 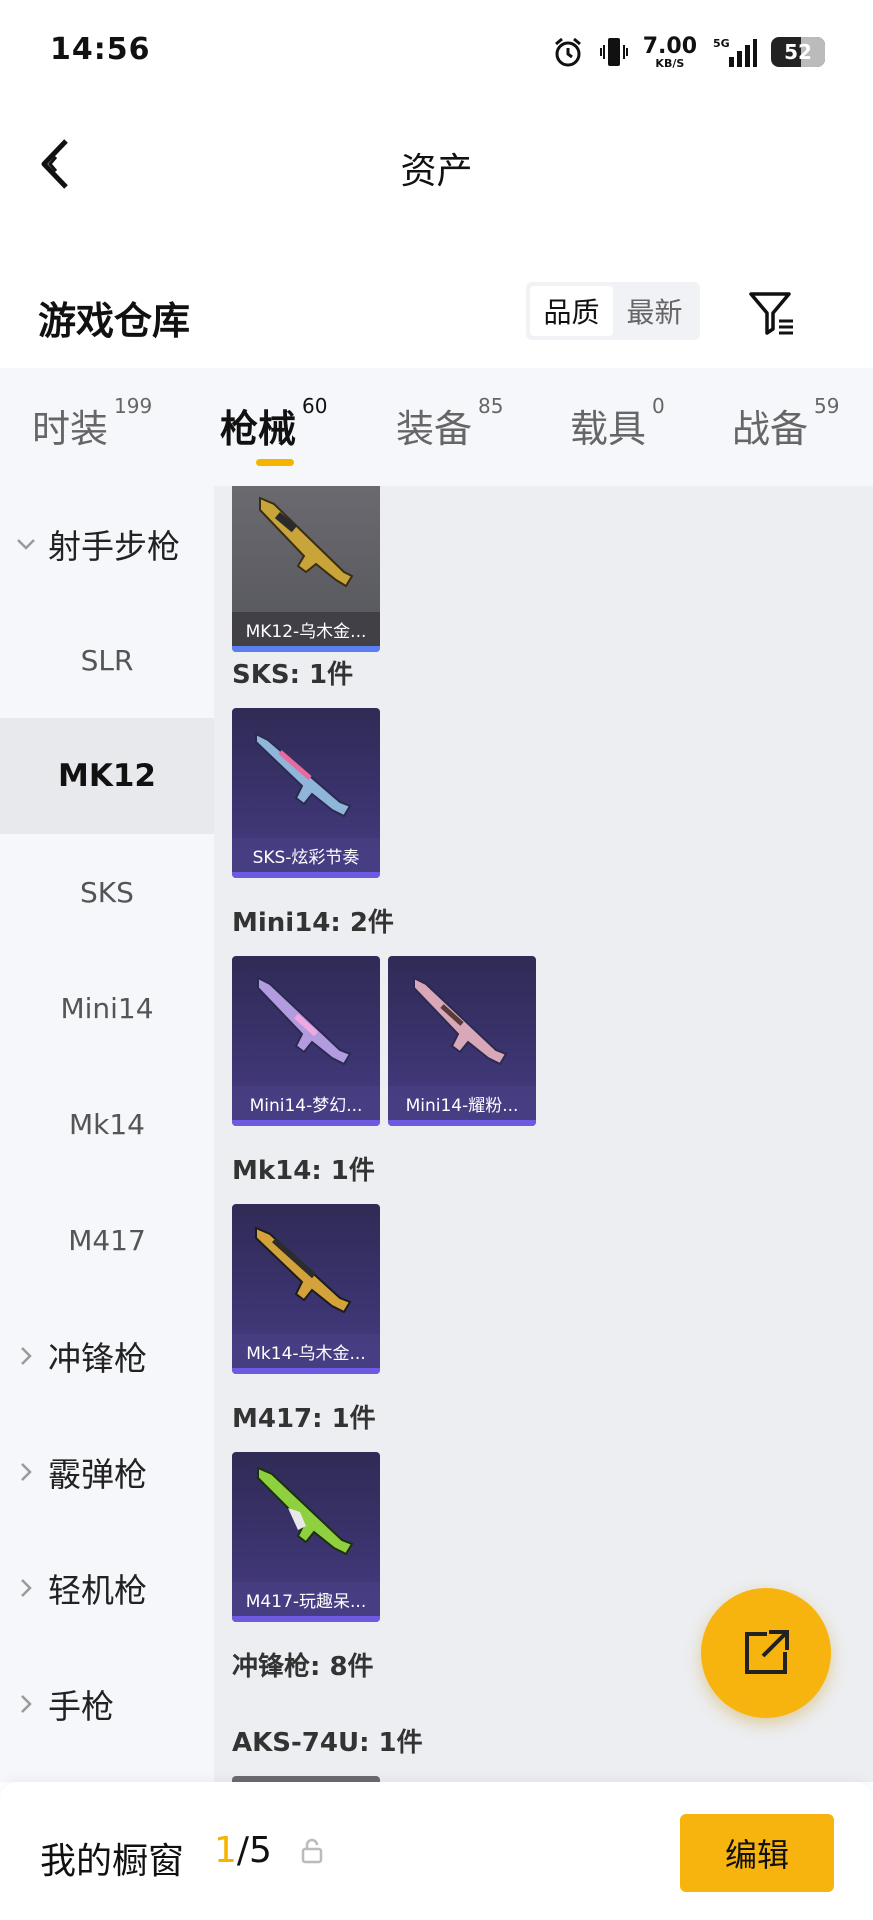 What do you see at coordinates (436, 52) in the screenshot?
I see `status-bar: 14:56 7.00 KB/S 5G 52` at bounding box center [436, 52].